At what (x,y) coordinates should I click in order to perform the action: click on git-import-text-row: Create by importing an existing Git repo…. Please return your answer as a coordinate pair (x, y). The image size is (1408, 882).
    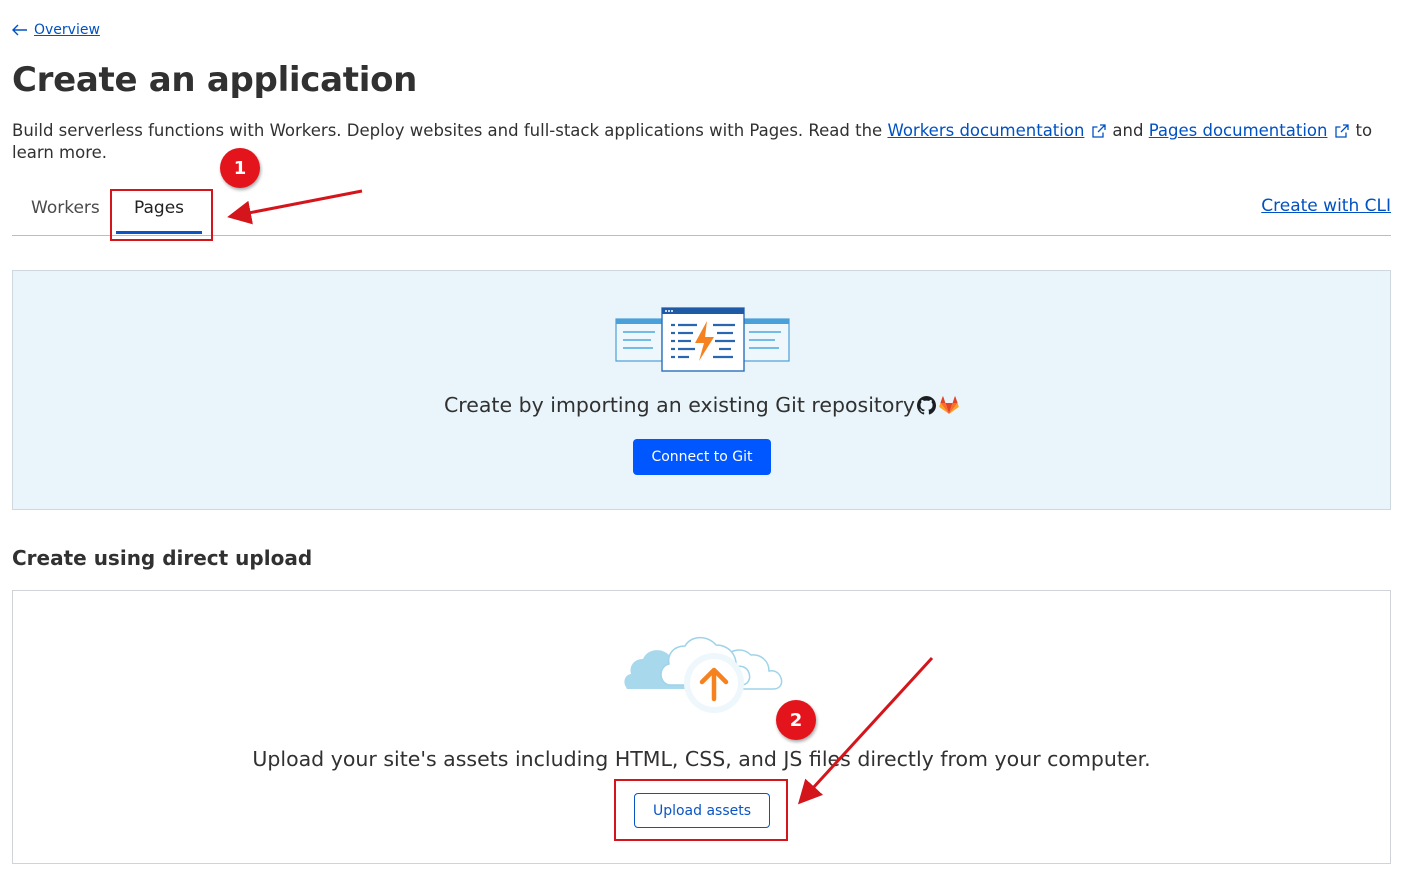
    Looking at the image, I should click on (701, 405).